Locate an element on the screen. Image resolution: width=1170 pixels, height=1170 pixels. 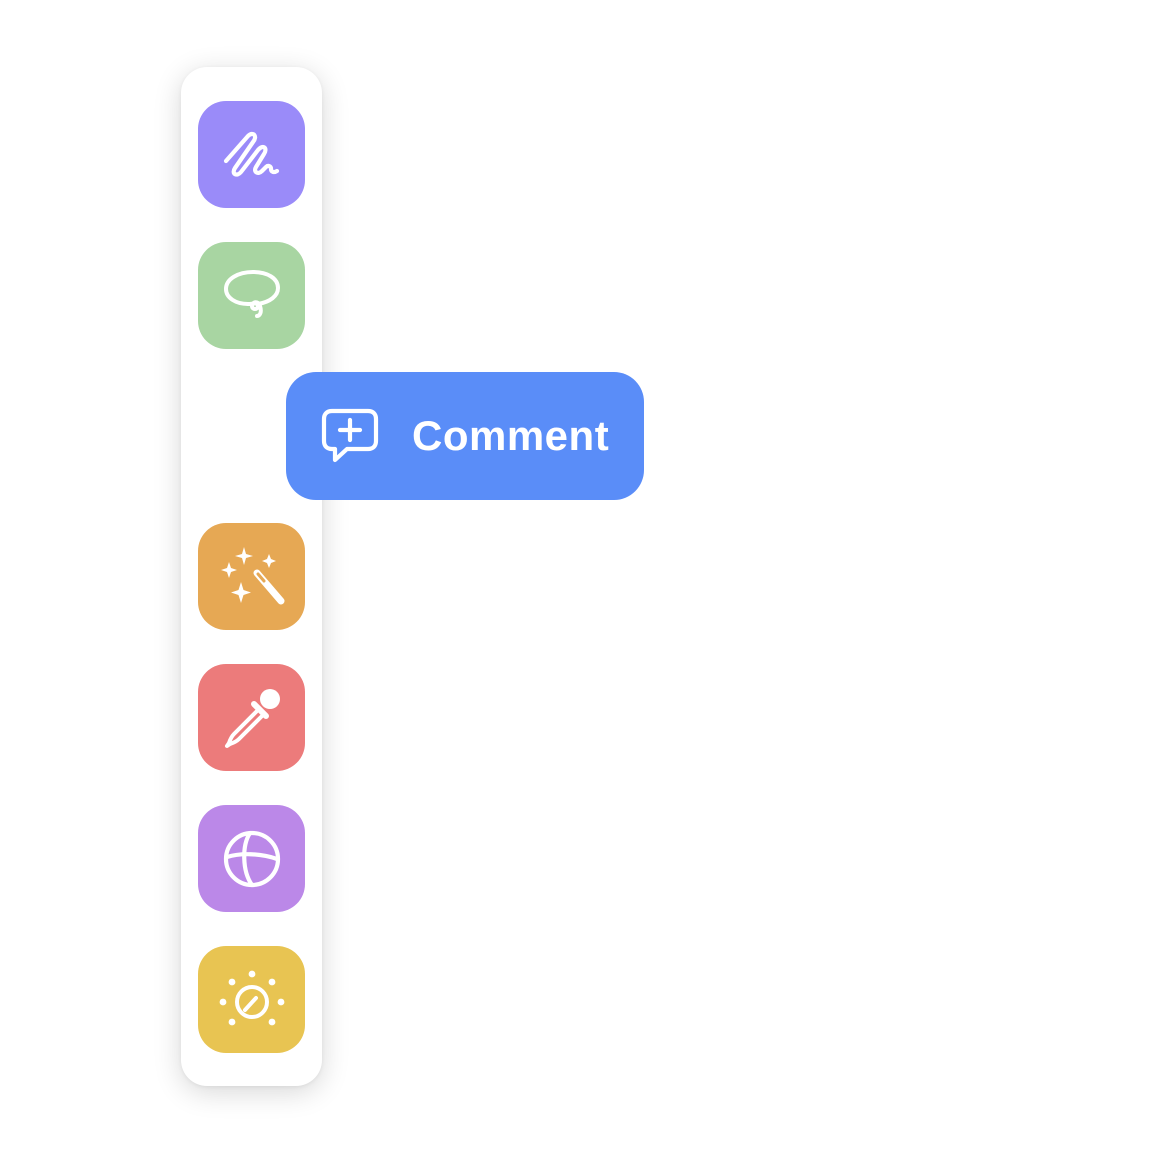
lasso-icon is located at coordinates (252, 296).